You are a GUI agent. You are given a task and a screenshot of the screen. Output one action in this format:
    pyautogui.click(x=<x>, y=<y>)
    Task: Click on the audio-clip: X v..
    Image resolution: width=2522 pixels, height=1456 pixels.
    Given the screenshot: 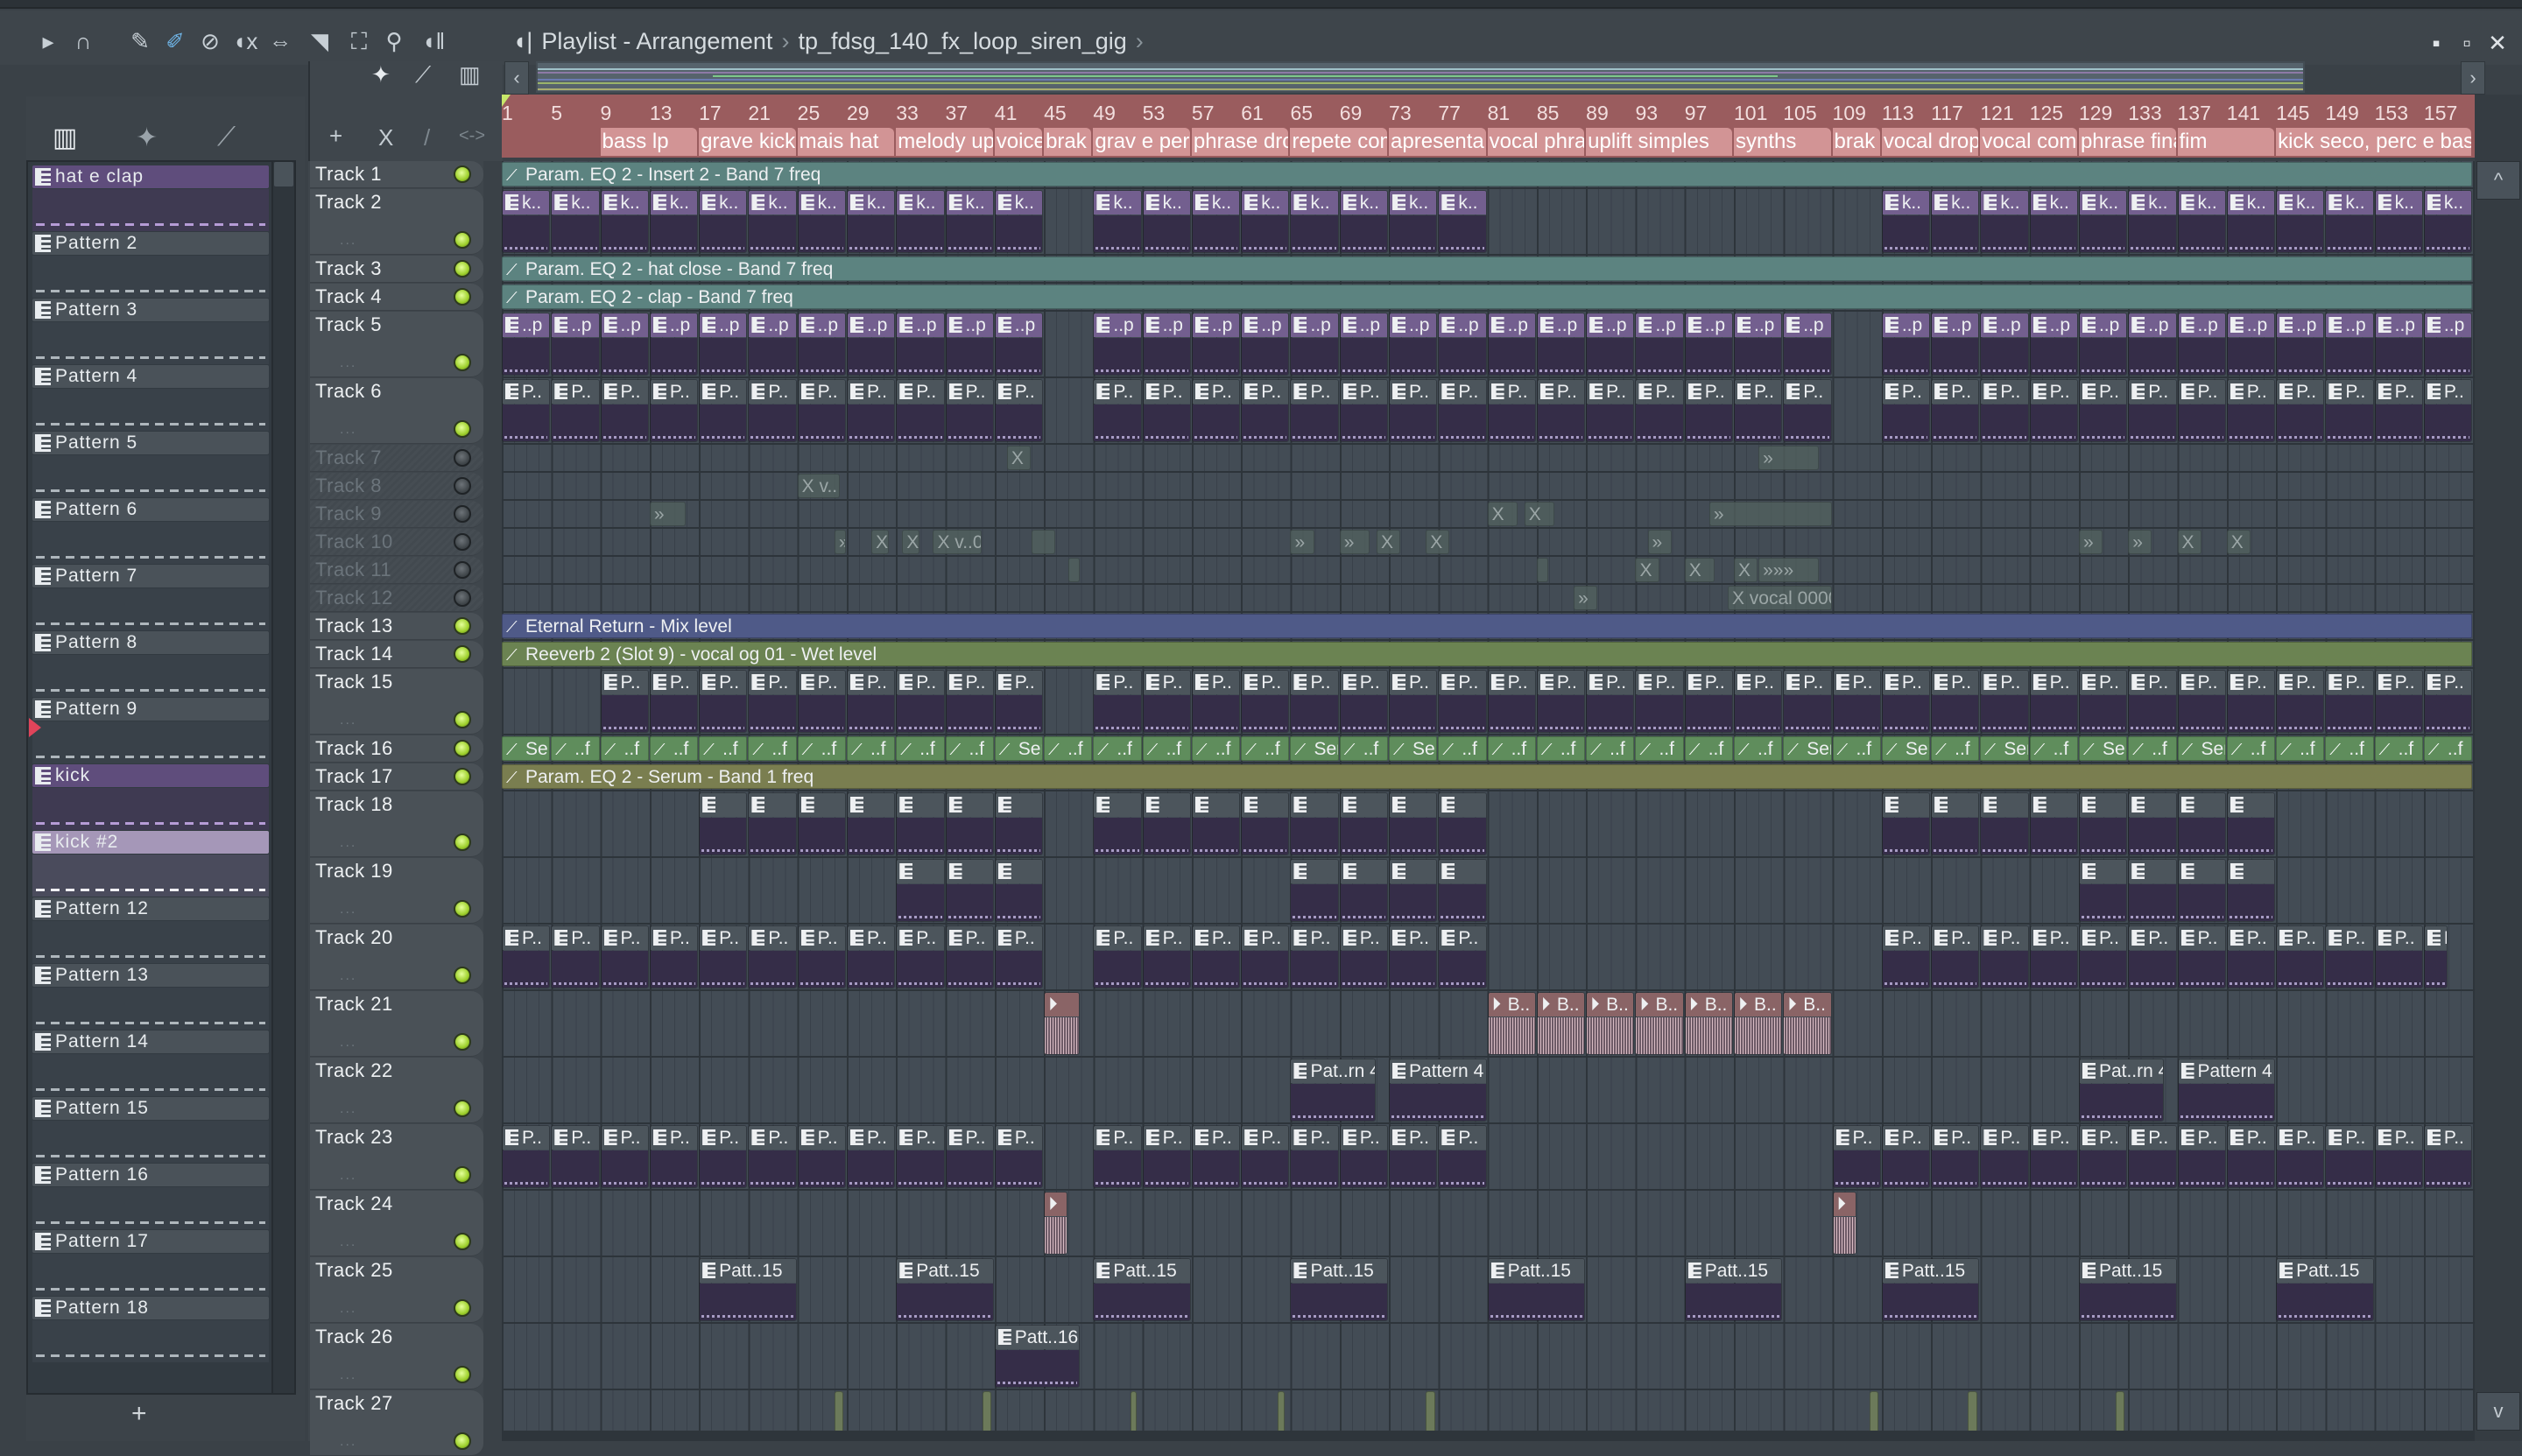 What is the action you would take?
    pyautogui.click(x=818, y=486)
    